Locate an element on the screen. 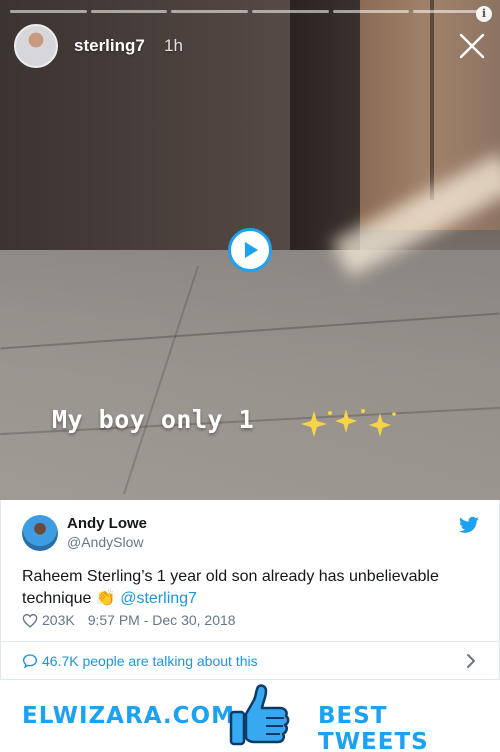  story-progress-bar is located at coordinates (250, 11).